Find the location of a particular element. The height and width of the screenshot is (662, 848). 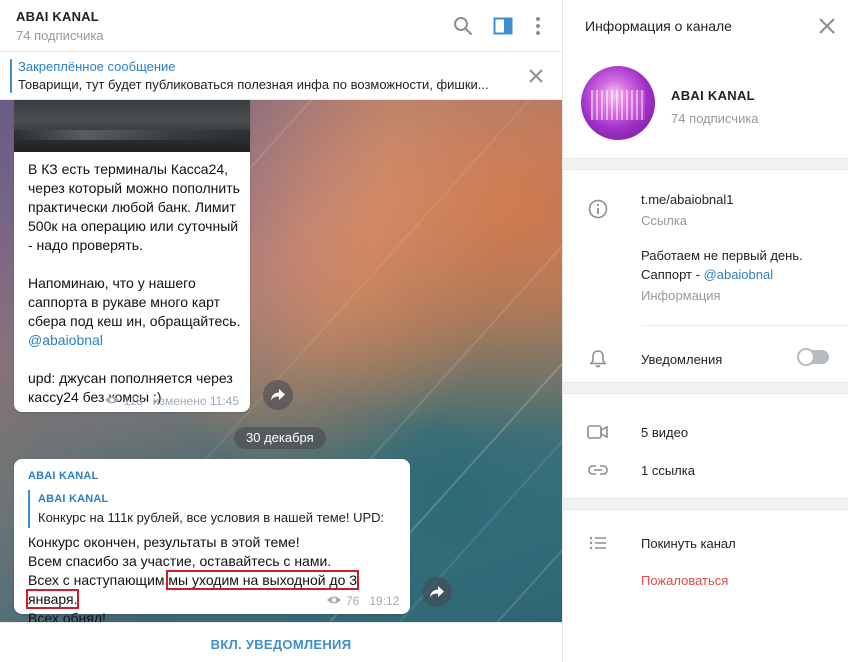

chat-footer: ВКЛ. УВЕДОМЛЕНИЯ is located at coordinates (281, 642).